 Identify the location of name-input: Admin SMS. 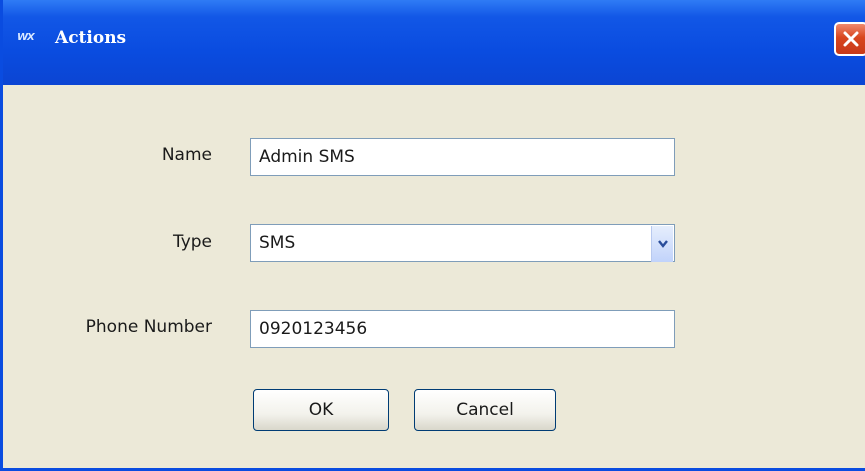
(462, 157).